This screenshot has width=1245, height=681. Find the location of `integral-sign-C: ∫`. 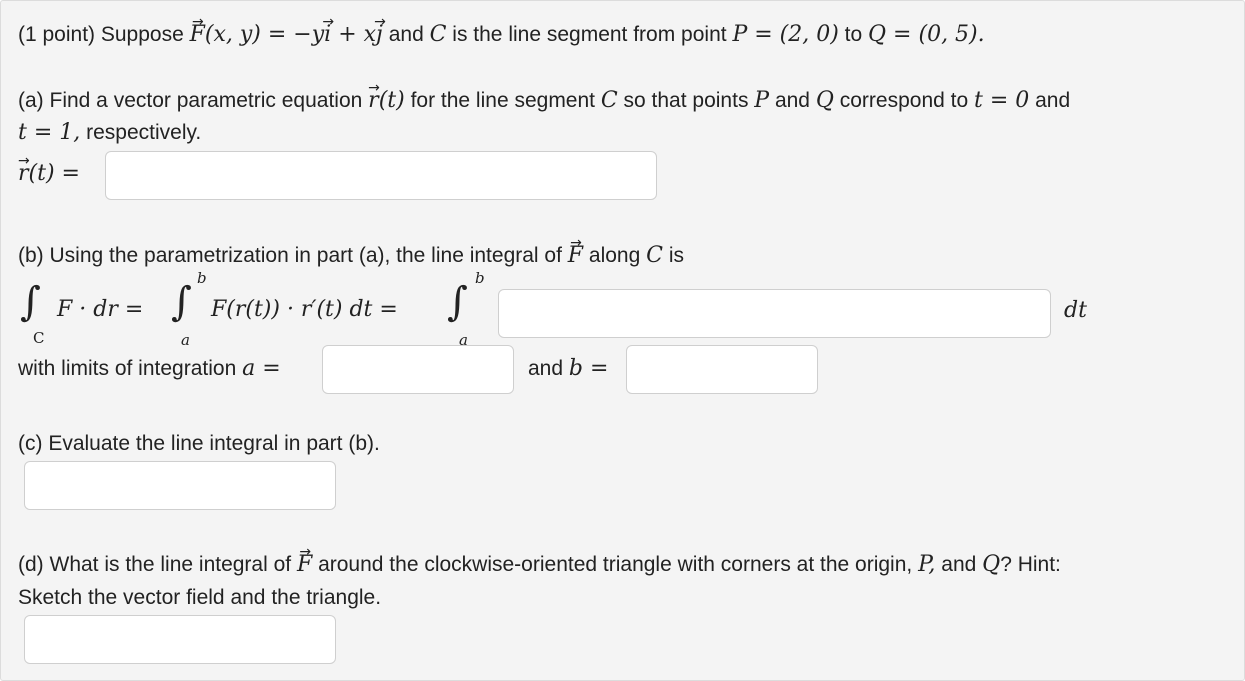

integral-sign-C: ∫ is located at coordinates (30, 302).